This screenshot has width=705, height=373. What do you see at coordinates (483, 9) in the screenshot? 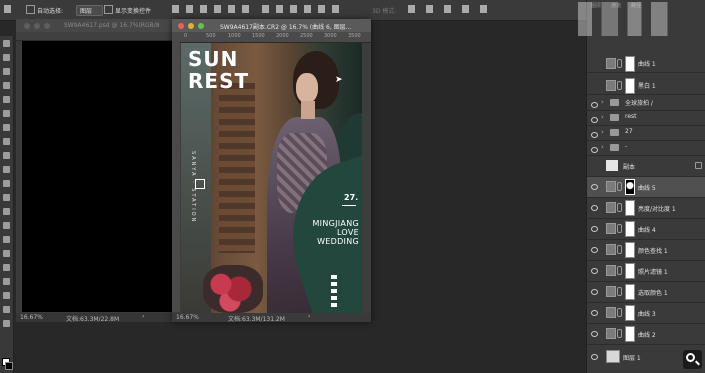
I see `3d-scale-icon` at bounding box center [483, 9].